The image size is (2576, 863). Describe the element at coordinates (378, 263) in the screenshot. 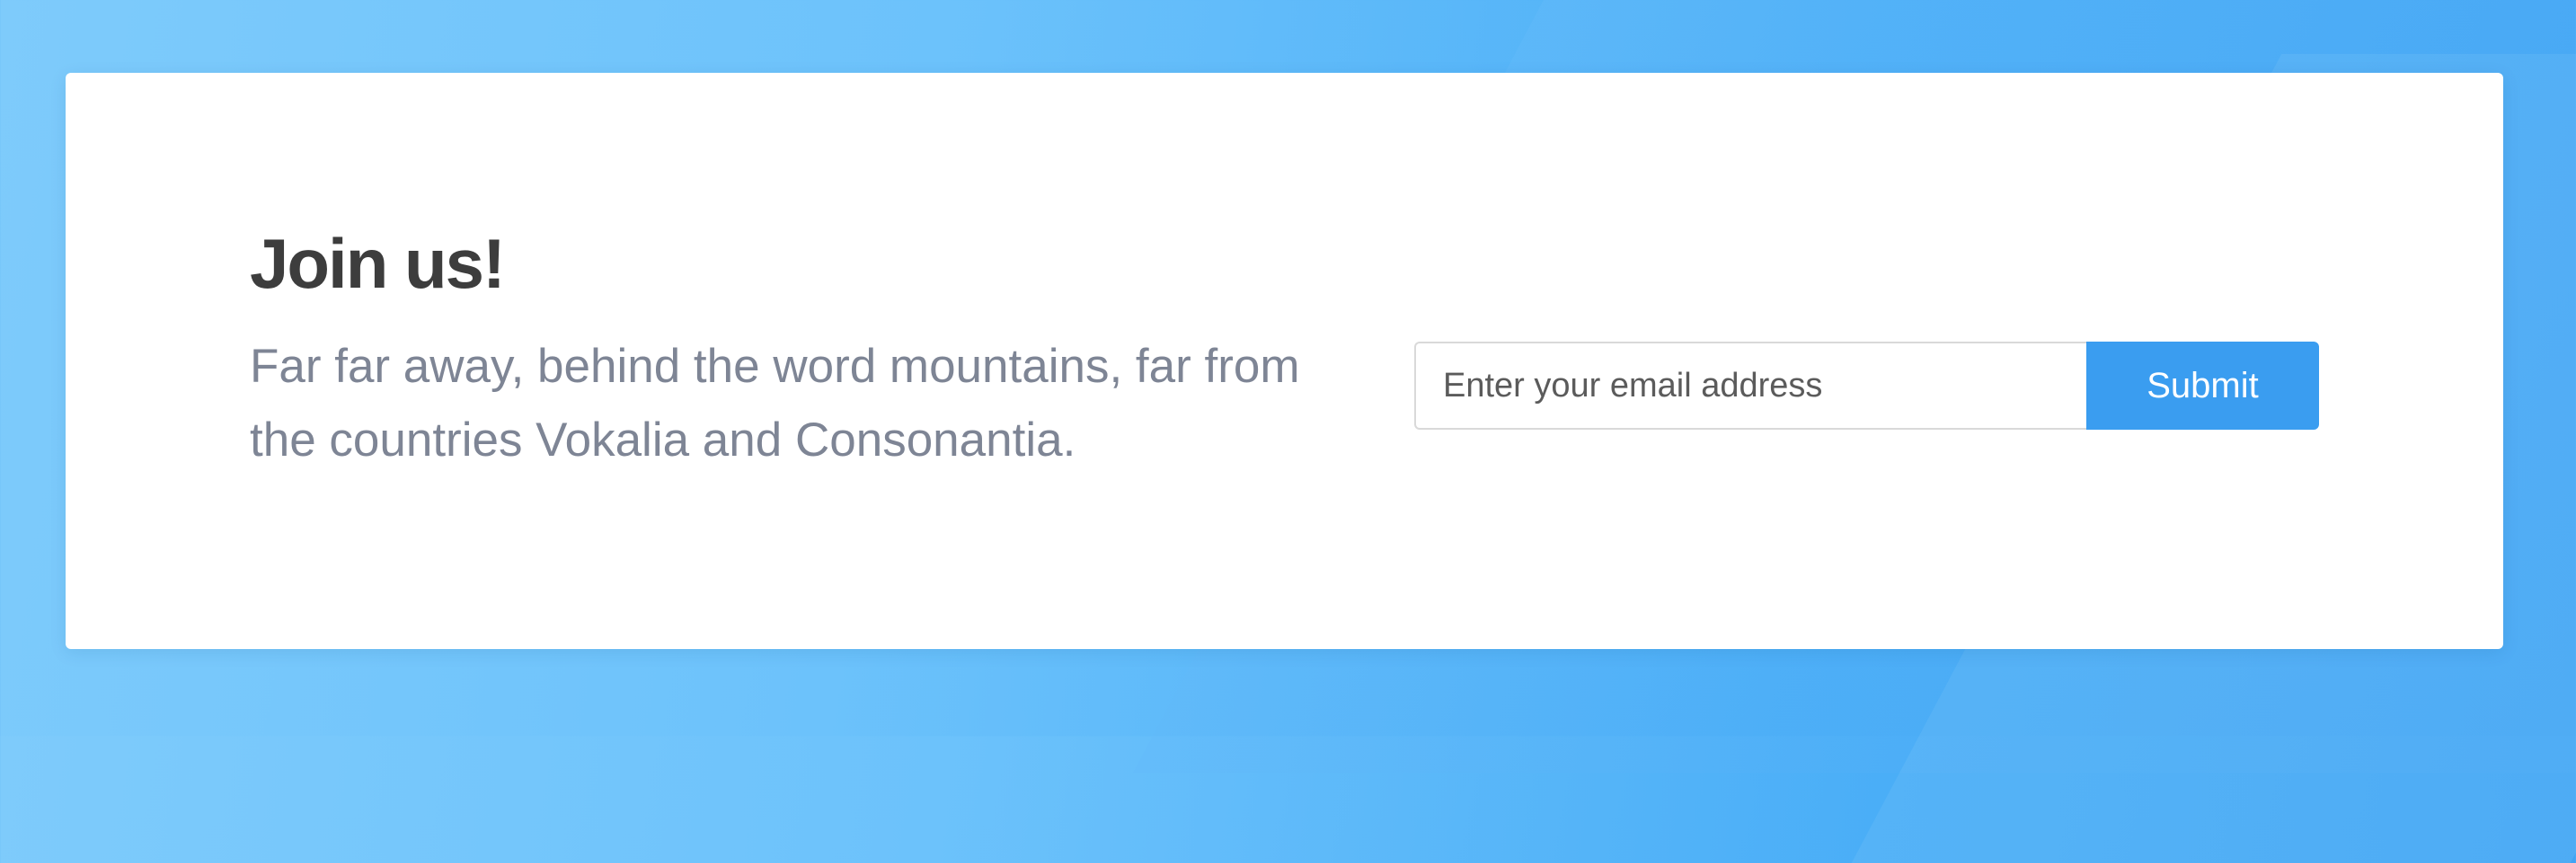

I see `signup-title: Join us!` at that location.